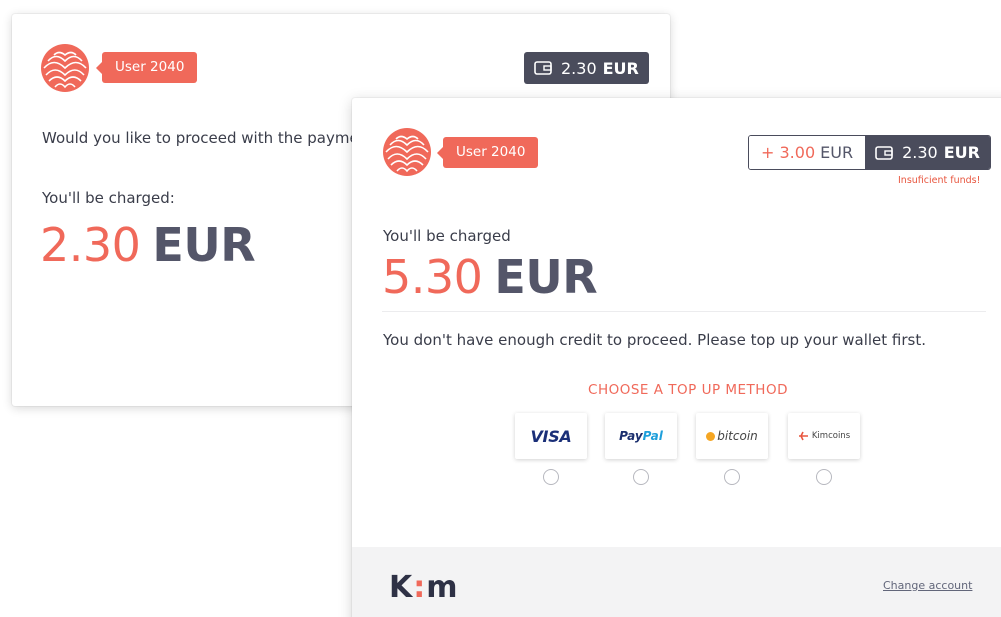 The height and width of the screenshot is (617, 1001). Describe the element at coordinates (676, 582) in the screenshot. I see `footer: K:m Change account` at that location.